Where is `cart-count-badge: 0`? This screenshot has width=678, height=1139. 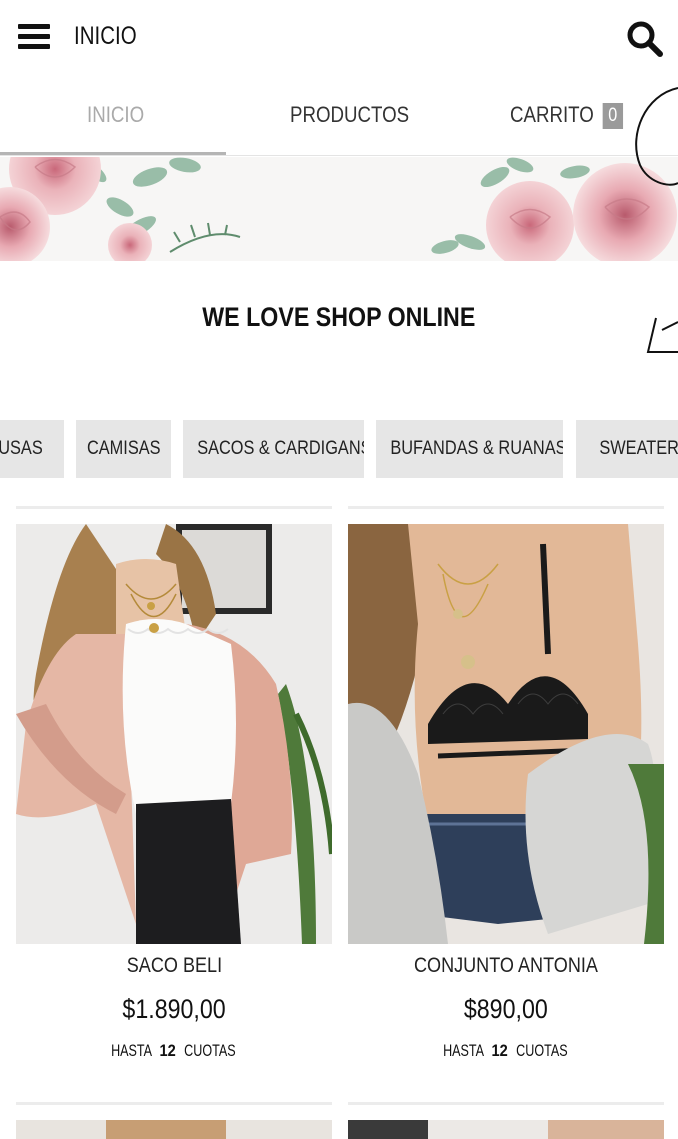 cart-count-badge: 0 is located at coordinates (613, 116).